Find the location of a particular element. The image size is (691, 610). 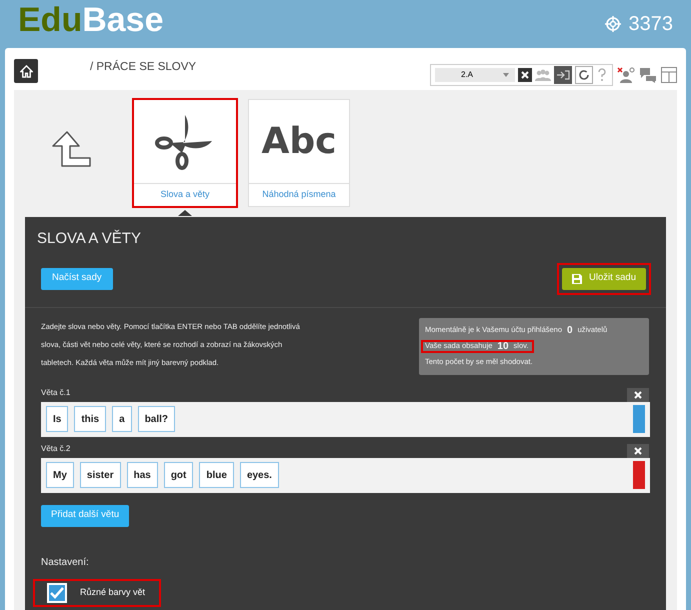

target-icon is located at coordinates (612, 24).